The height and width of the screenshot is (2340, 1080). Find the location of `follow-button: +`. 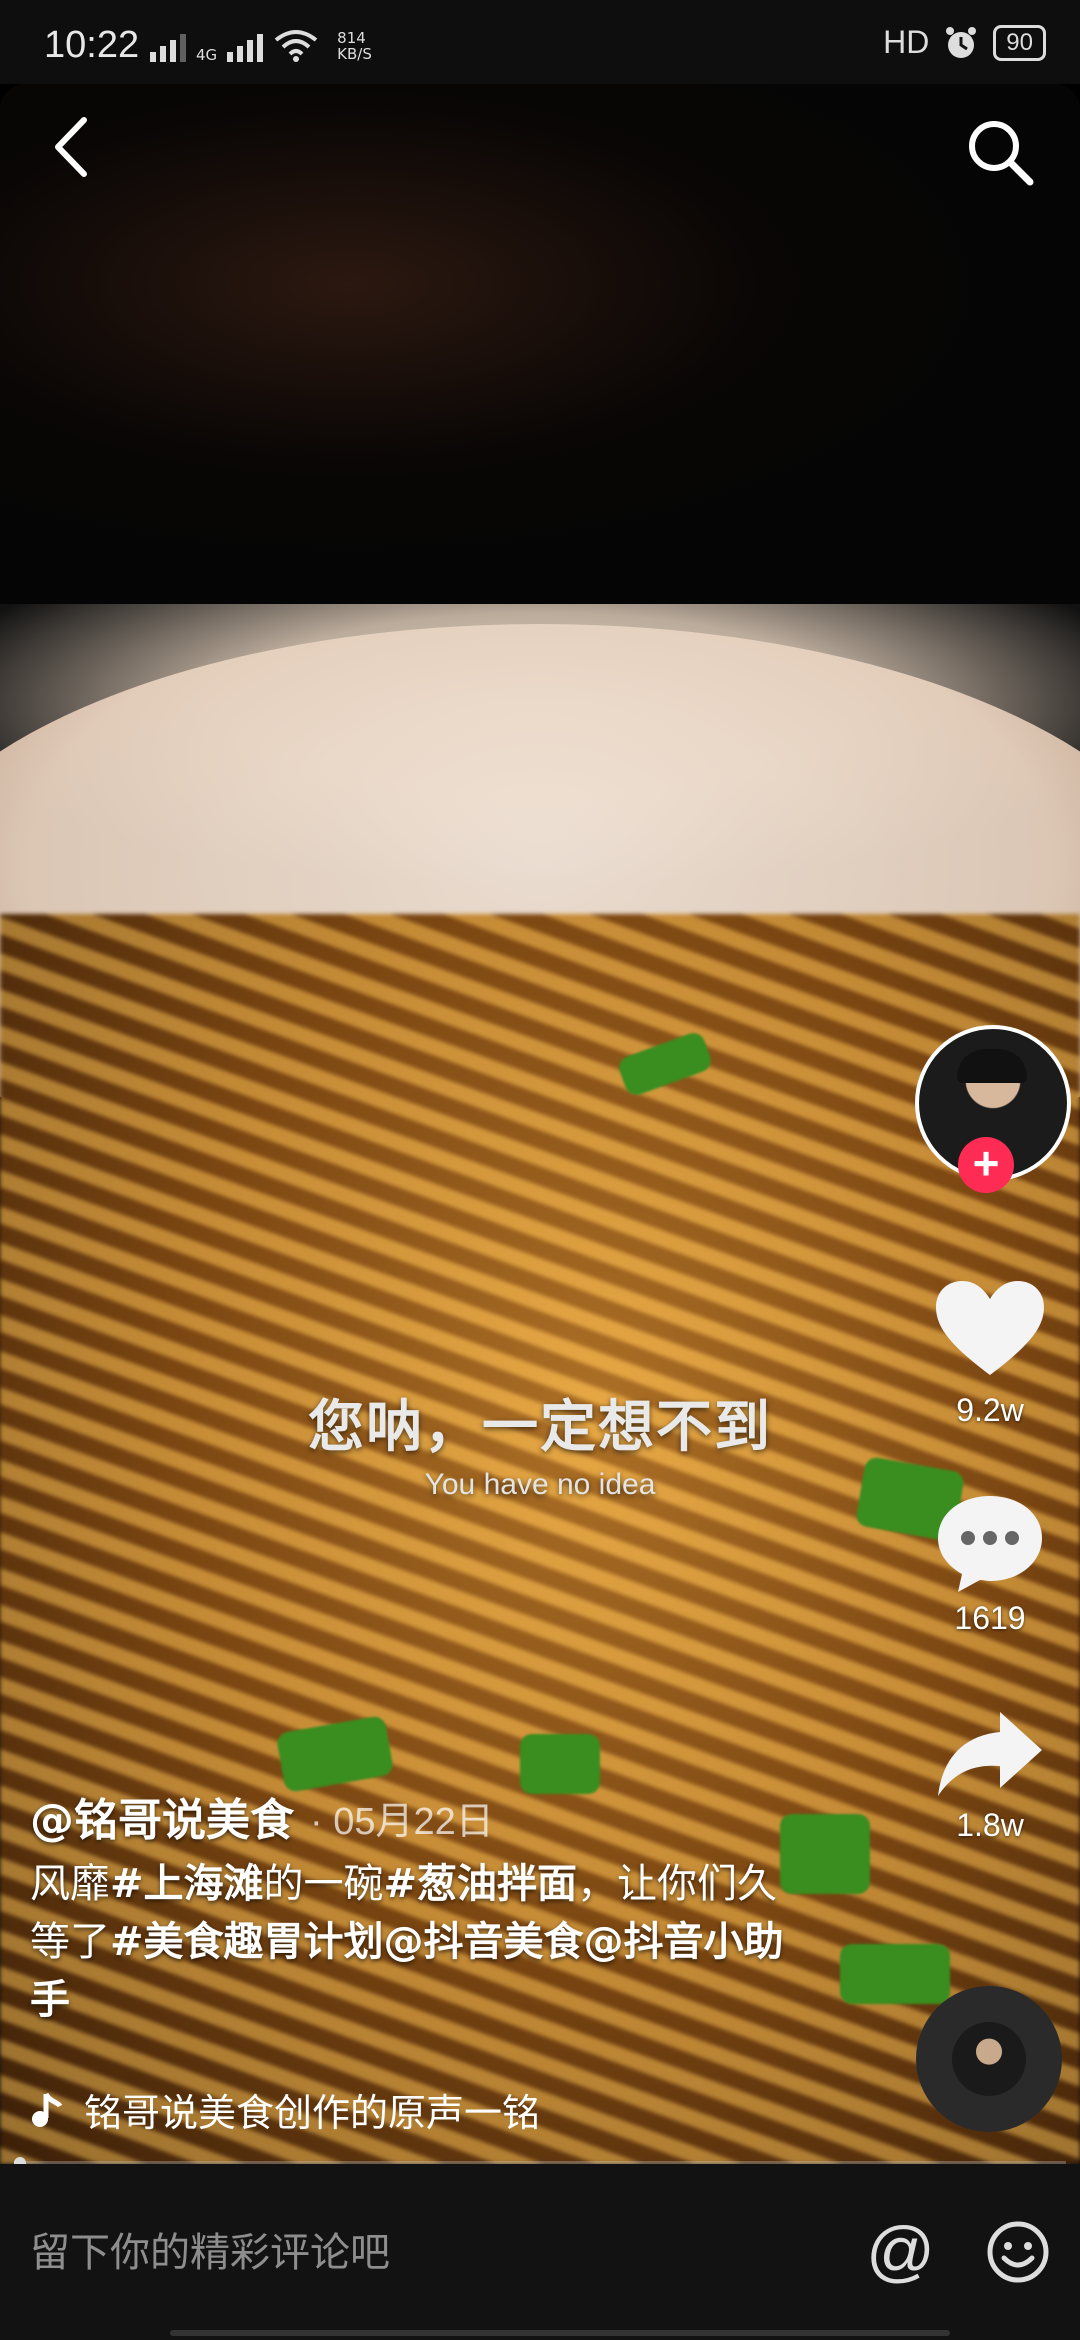

follow-button: + is located at coordinates (986, 1165).